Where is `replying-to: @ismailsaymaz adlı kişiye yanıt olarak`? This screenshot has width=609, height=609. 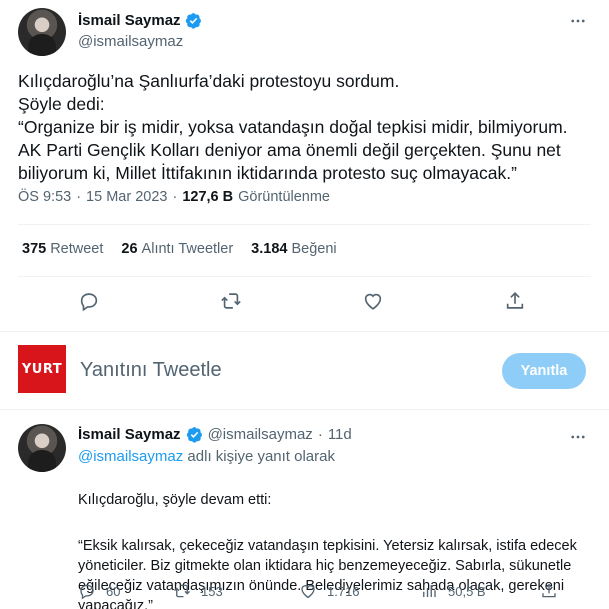
replying-to: @ismailsaymaz adlı kişiye yanıt olarak is located at coordinates (206, 456).